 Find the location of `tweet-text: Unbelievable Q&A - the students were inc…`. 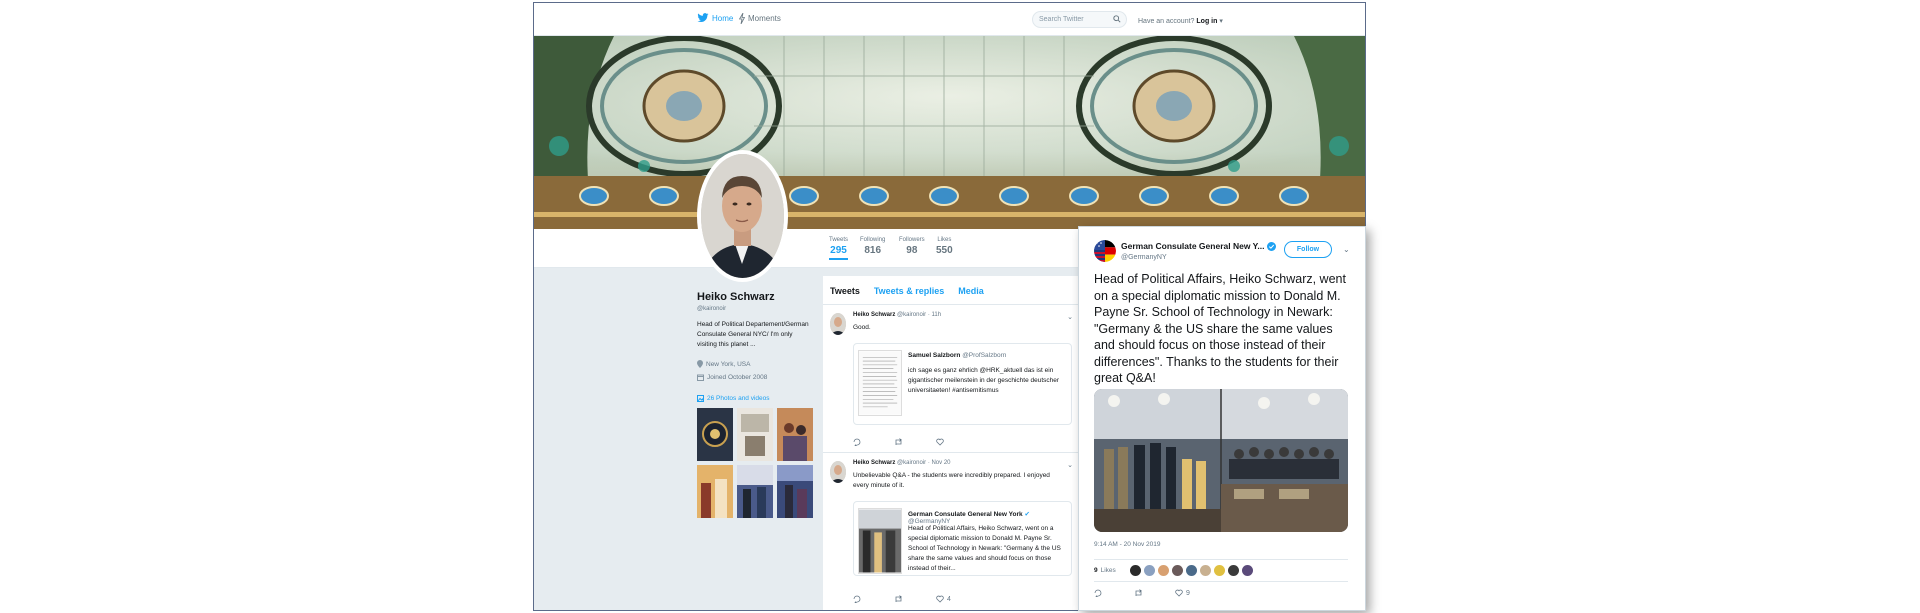

tweet-text: Unbelievable Q&A - the students were inc… is located at coordinates (951, 480).